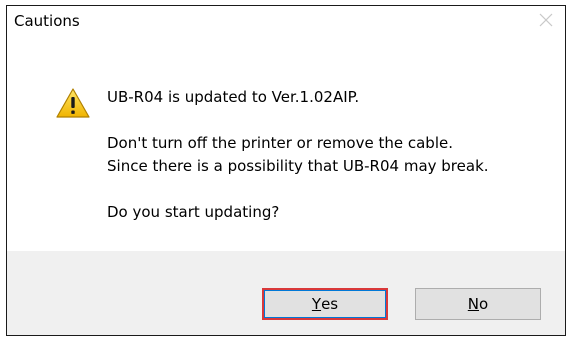 Image resolution: width=574 pixels, height=340 pixels. What do you see at coordinates (233, 97) in the screenshot?
I see `update-version-text: UB-R04 is updated to Ver.1.02AIP.` at bounding box center [233, 97].